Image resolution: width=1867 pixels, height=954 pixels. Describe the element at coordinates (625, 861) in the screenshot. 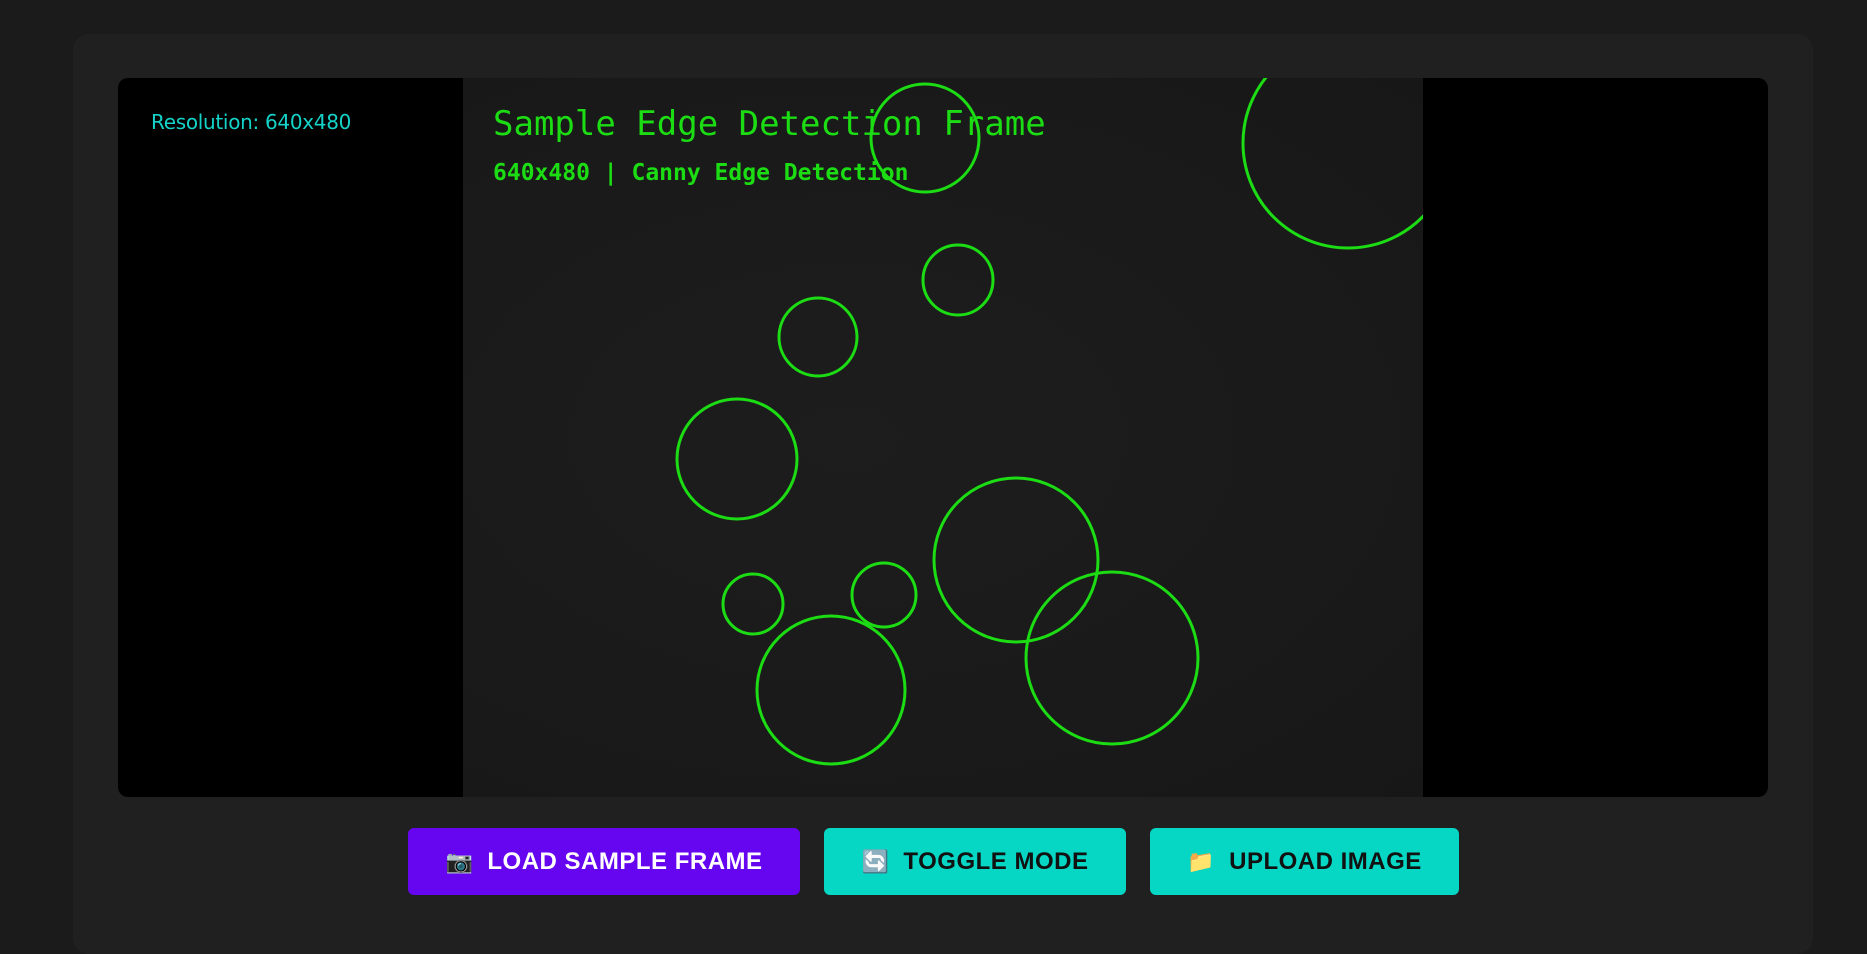

I see `load-sample-frame-label: LOAD SAMPLE FRAME` at that location.